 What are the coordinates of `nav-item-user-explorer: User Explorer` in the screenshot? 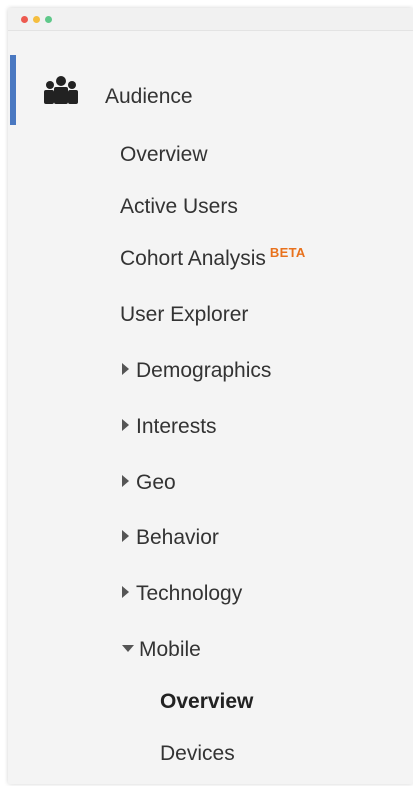 It's located at (184, 315).